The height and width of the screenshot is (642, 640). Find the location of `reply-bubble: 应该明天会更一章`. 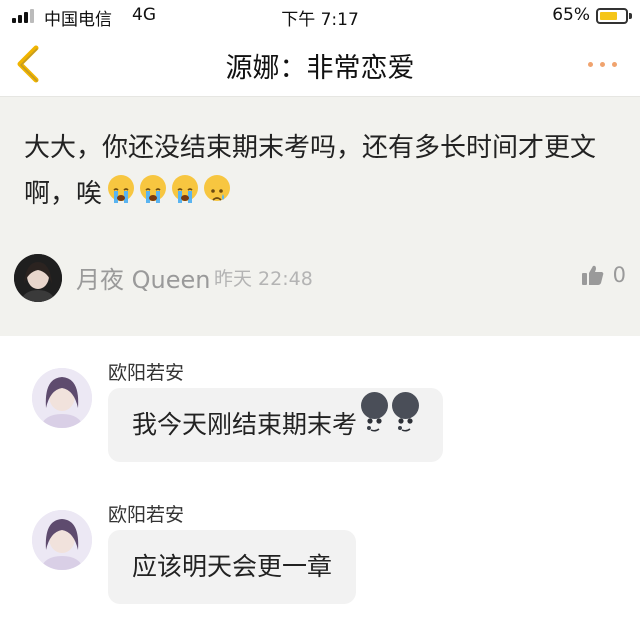

reply-bubble: 应该明天会更一章 is located at coordinates (232, 567).